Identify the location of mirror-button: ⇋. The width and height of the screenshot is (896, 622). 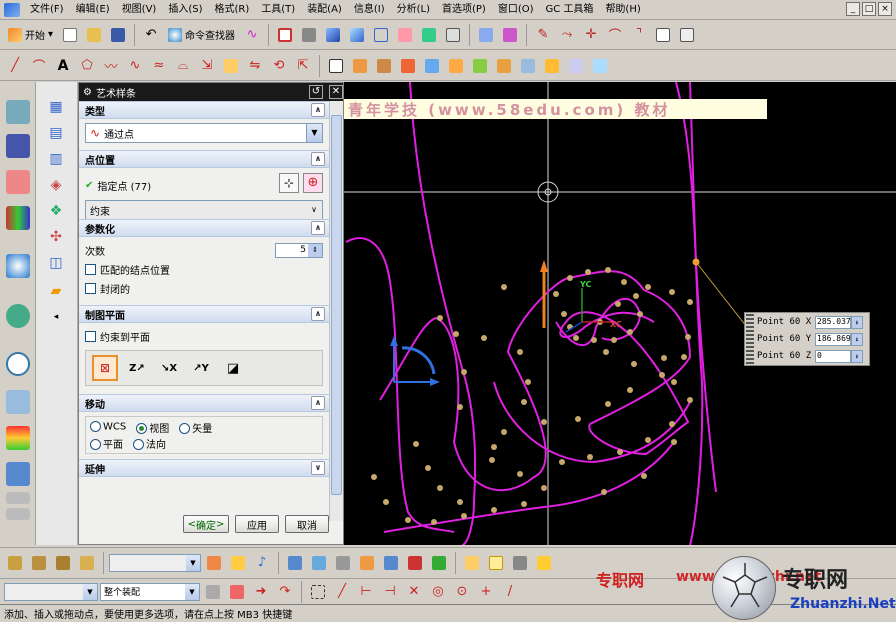
(255, 66).